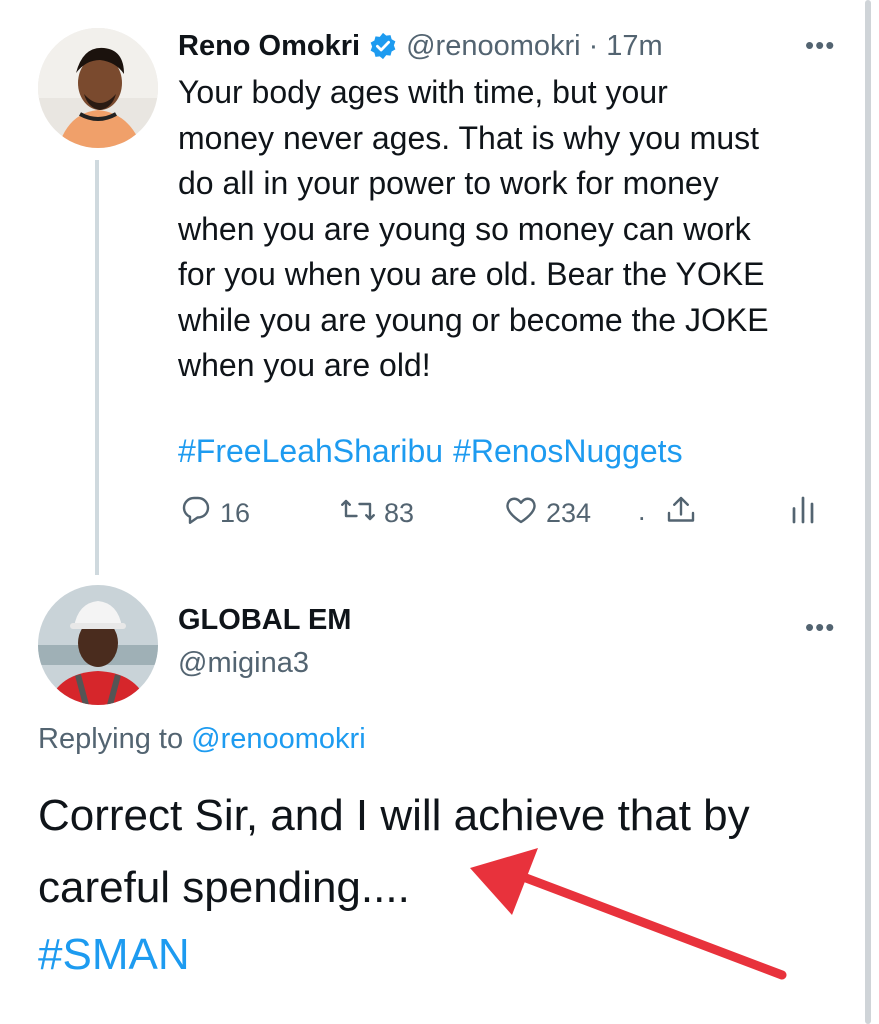  I want to click on reply-author-name: GLOBAL EM, so click(264, 620).